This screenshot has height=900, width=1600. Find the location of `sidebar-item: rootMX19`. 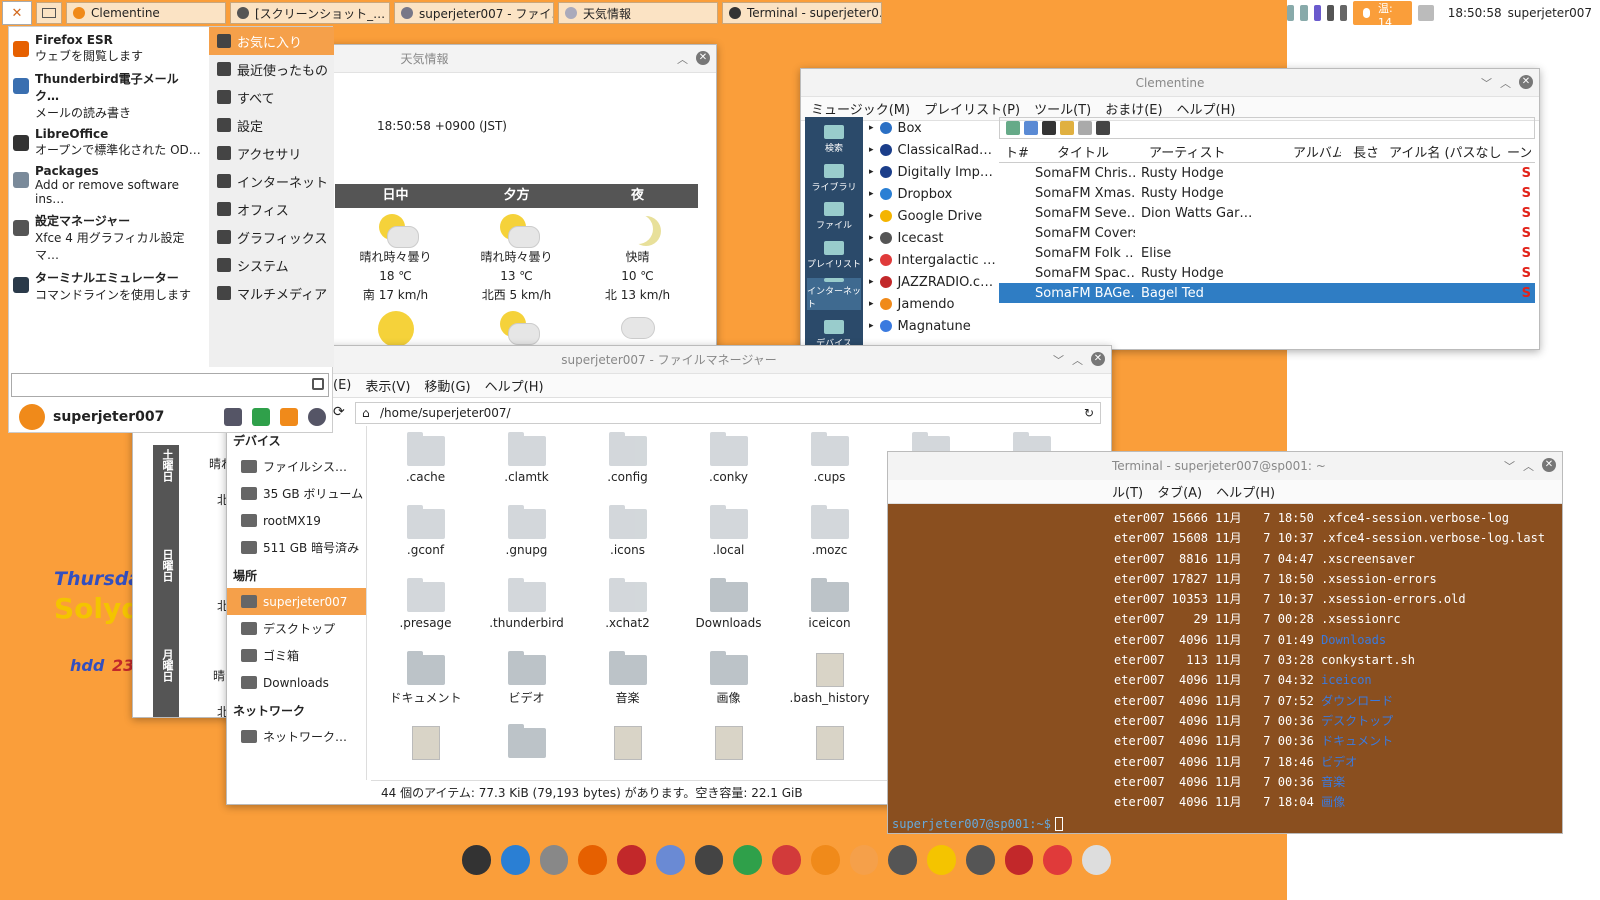

sidebar-item: rootMX19 is located at coordinates (296, 520).